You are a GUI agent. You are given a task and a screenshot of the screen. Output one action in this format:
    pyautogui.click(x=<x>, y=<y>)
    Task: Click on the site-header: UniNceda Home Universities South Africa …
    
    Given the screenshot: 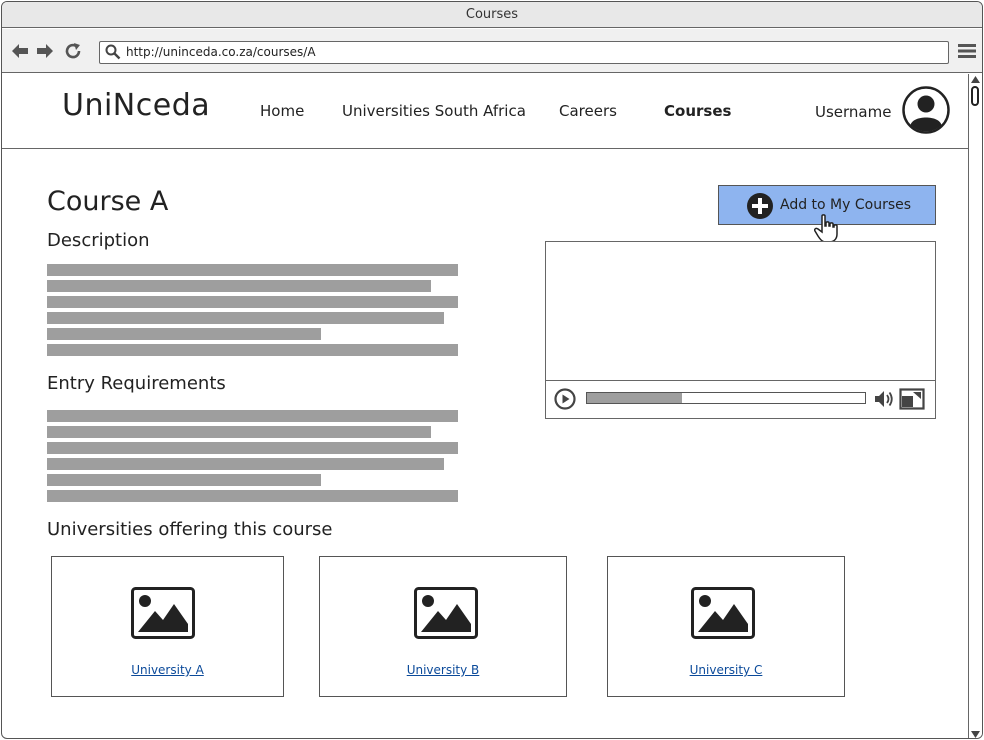 What is the action you would take?
    pyautogui.click(x=485, y=111)
    